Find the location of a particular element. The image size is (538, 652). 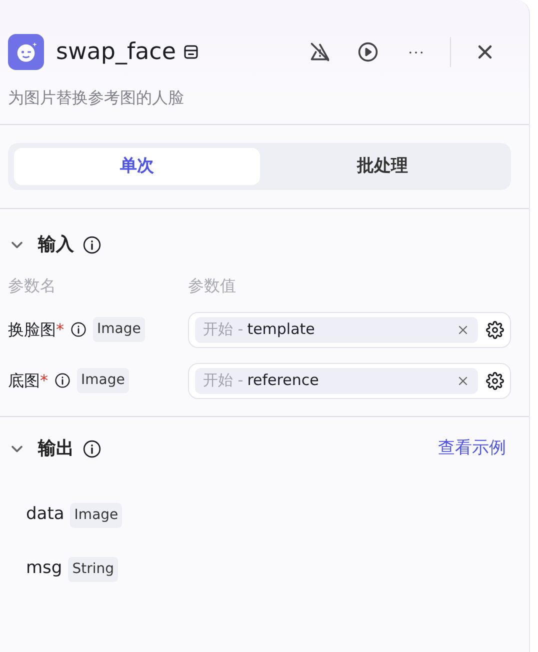

output-name: data is located at coordinates (45, 514).